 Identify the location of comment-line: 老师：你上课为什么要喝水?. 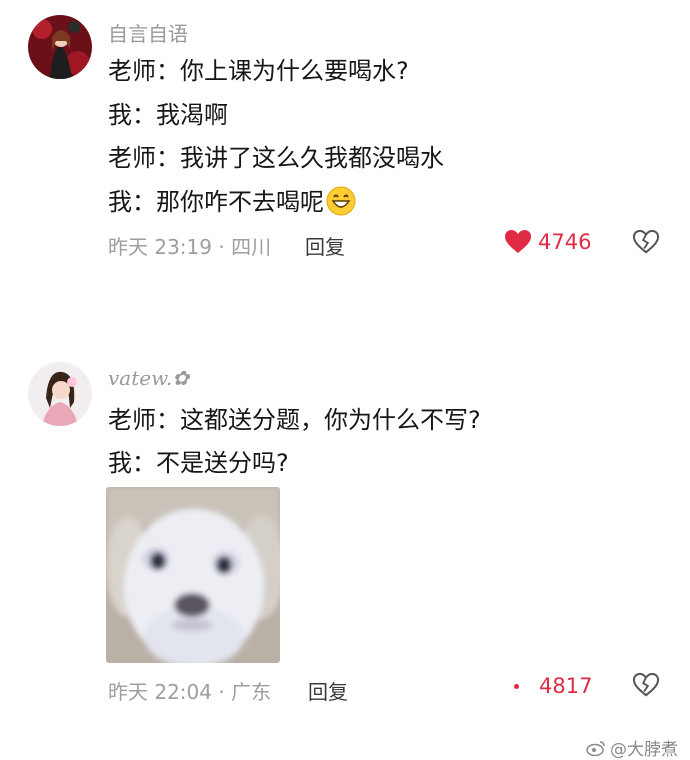
(258, 71).